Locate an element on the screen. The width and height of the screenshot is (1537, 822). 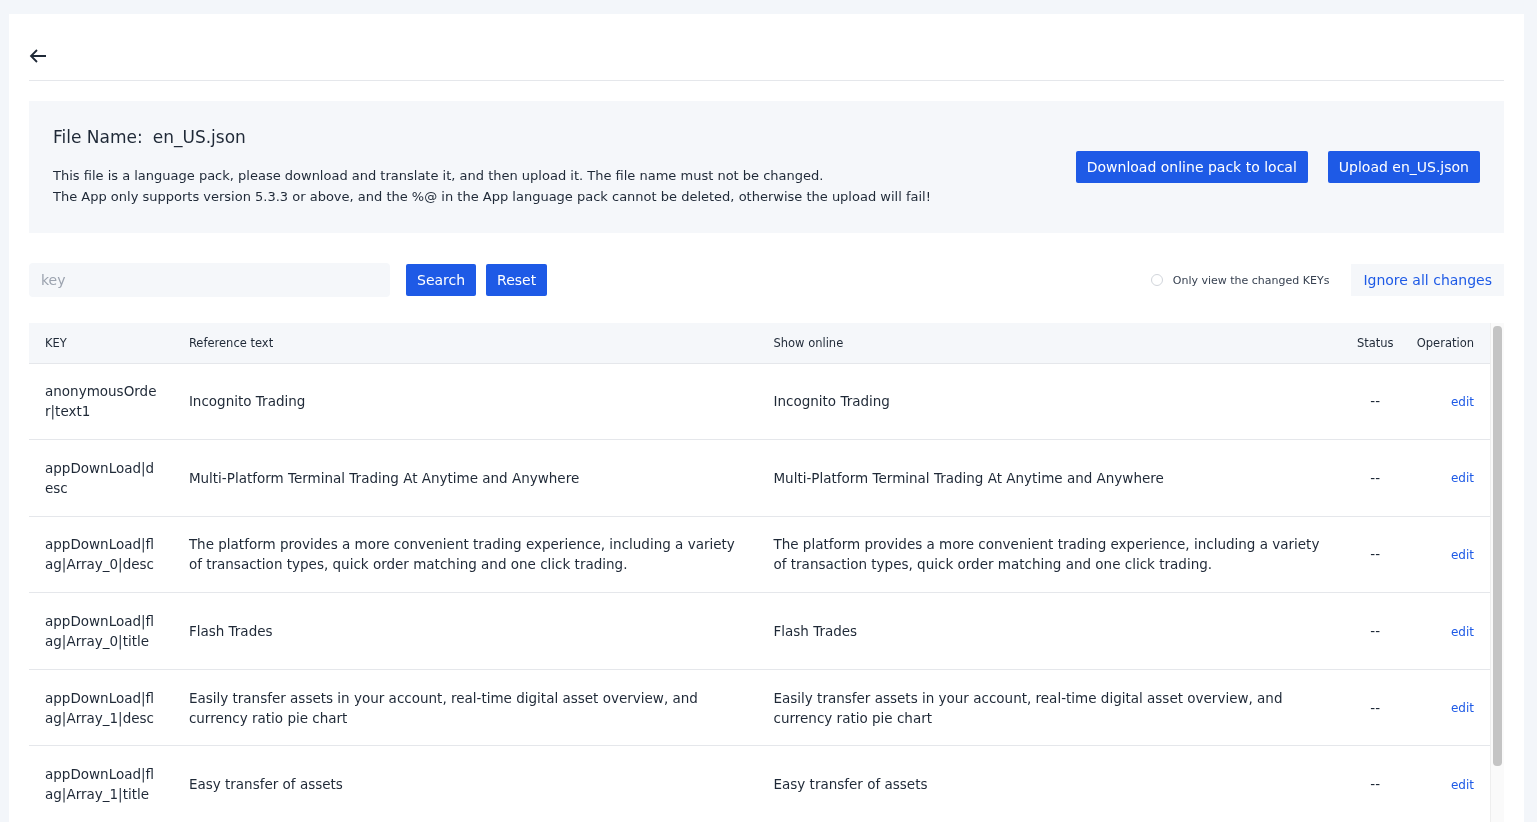
online-text-cell: Easy transfer of assets is located at coordinates (850, 784).